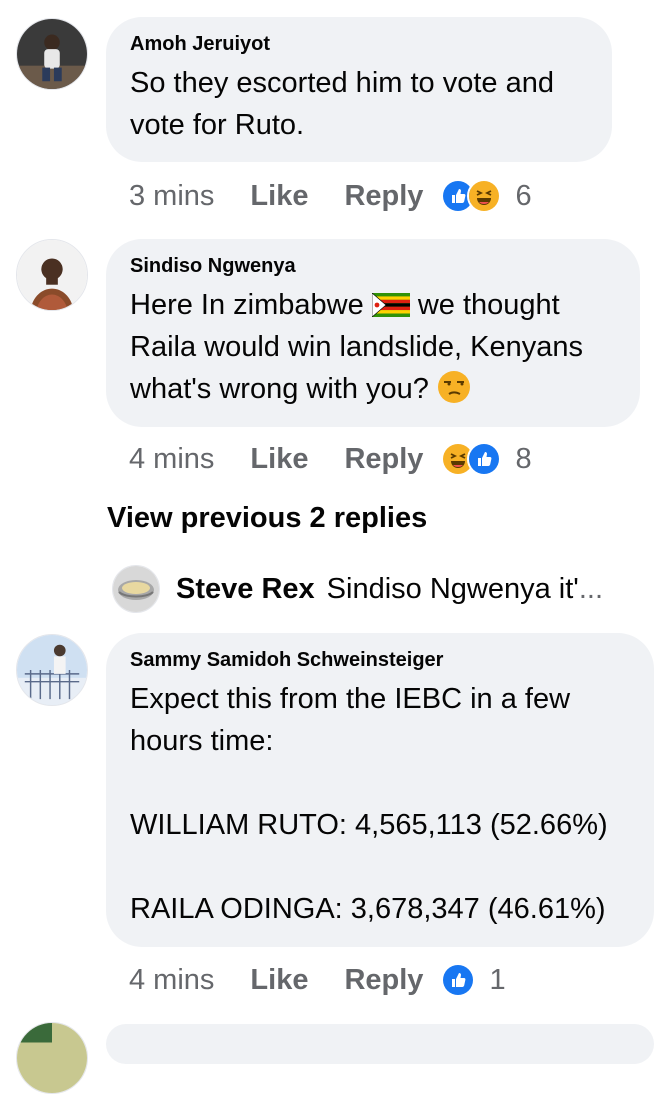  Describe the element at coordinates (245, 589) in the screenshot. I see `reply-author: Steve Rex` at that location.